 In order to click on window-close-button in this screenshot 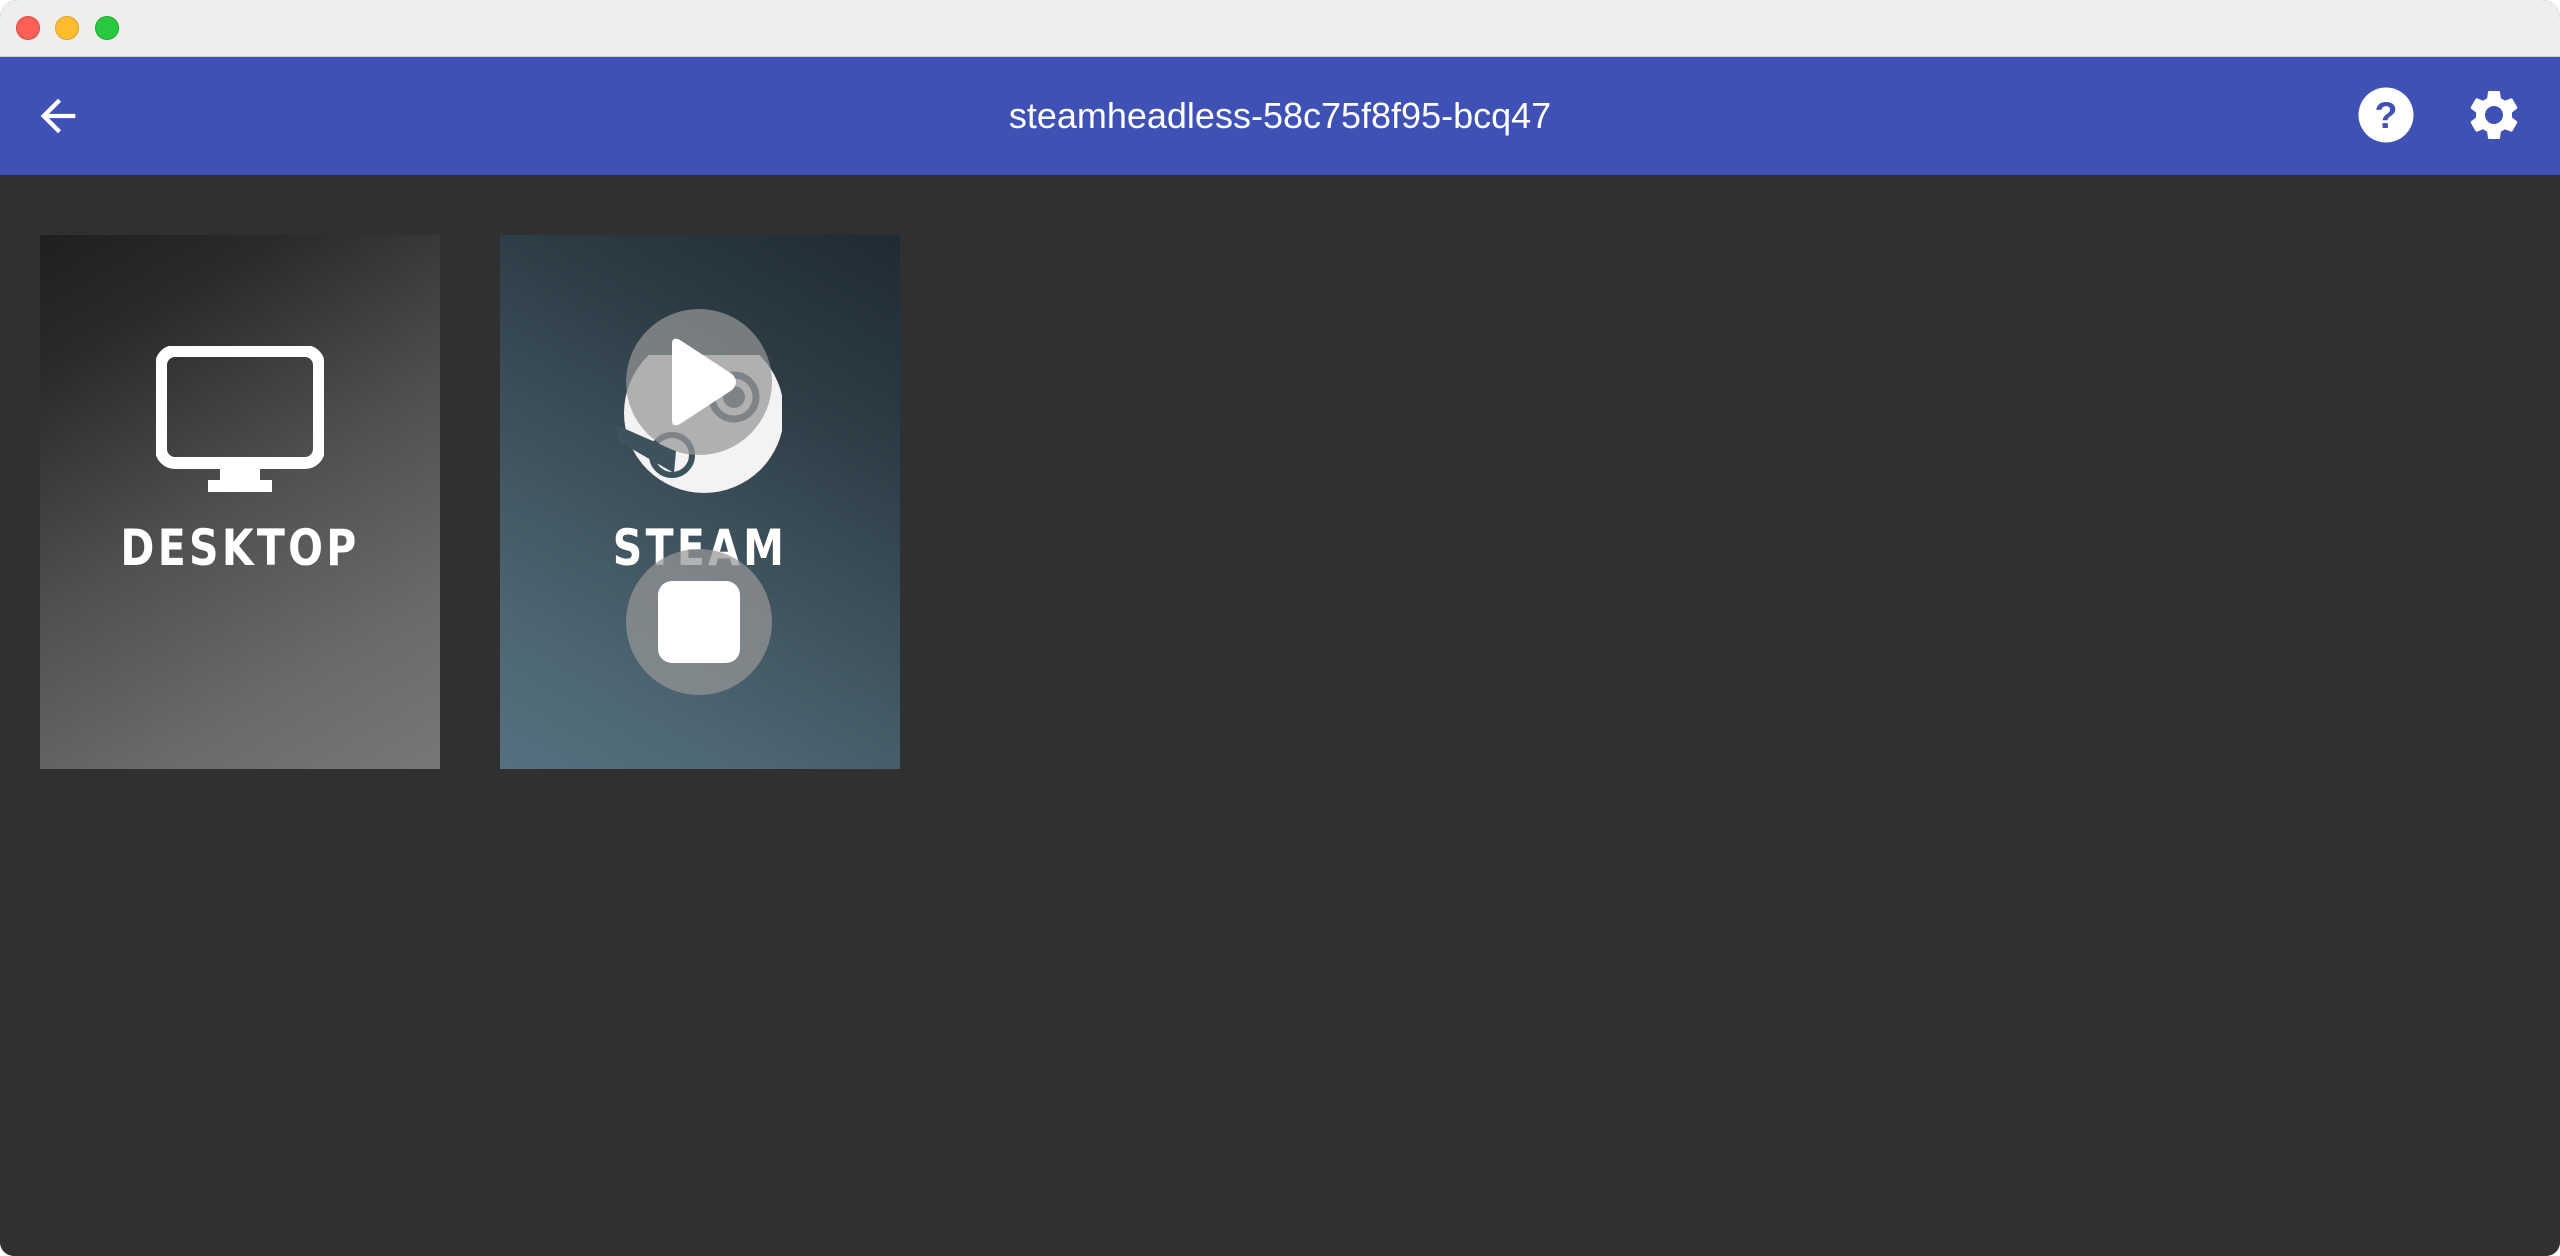, I will do `click(28, 28)`.